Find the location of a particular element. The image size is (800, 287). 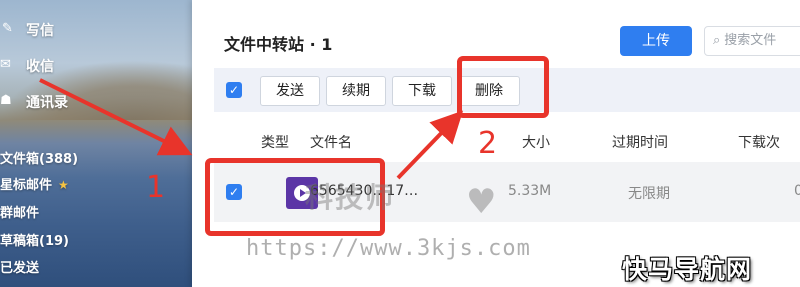

brand-logo-text: 快马导航网 is located at coordinates (687, 269).